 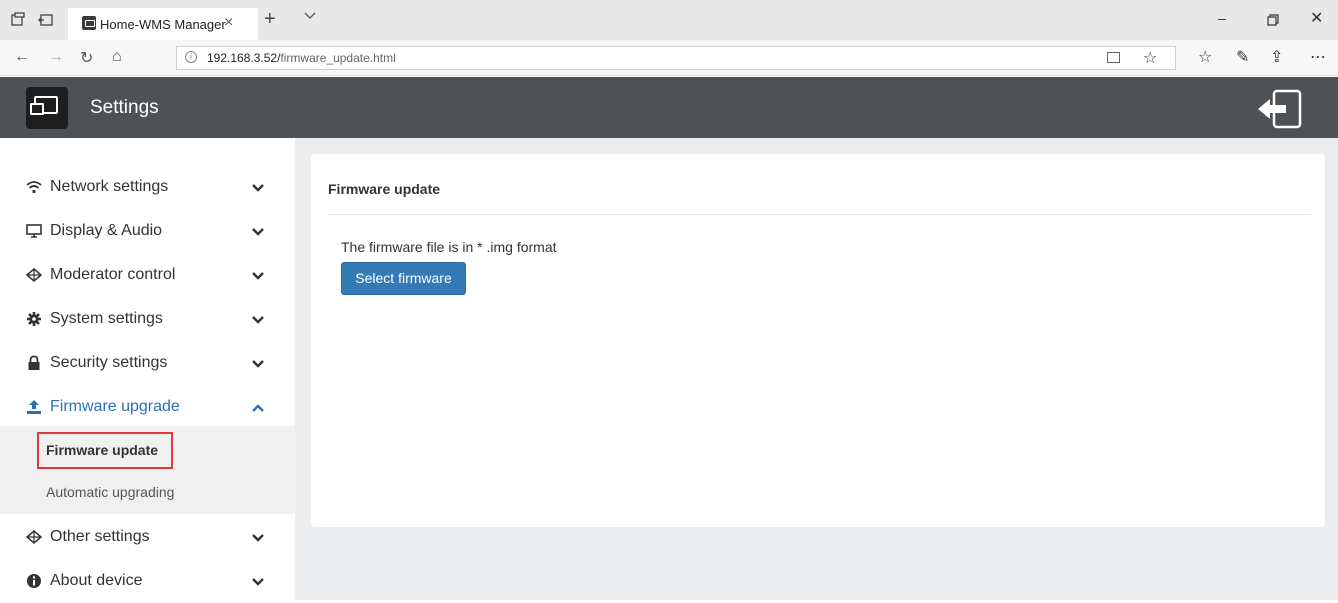 What do you see at coordinates (106, 230) in the screenshot?
I see `sidebar-item-label: Display & Audio` at bounding box center [106, 230].